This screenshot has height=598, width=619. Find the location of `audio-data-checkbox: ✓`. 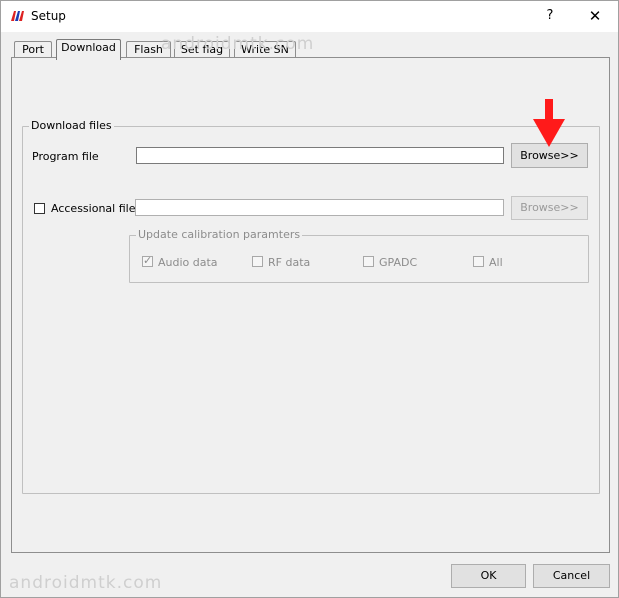

audio-data-checkbox: ✓ is located at coordinates (147, 260).